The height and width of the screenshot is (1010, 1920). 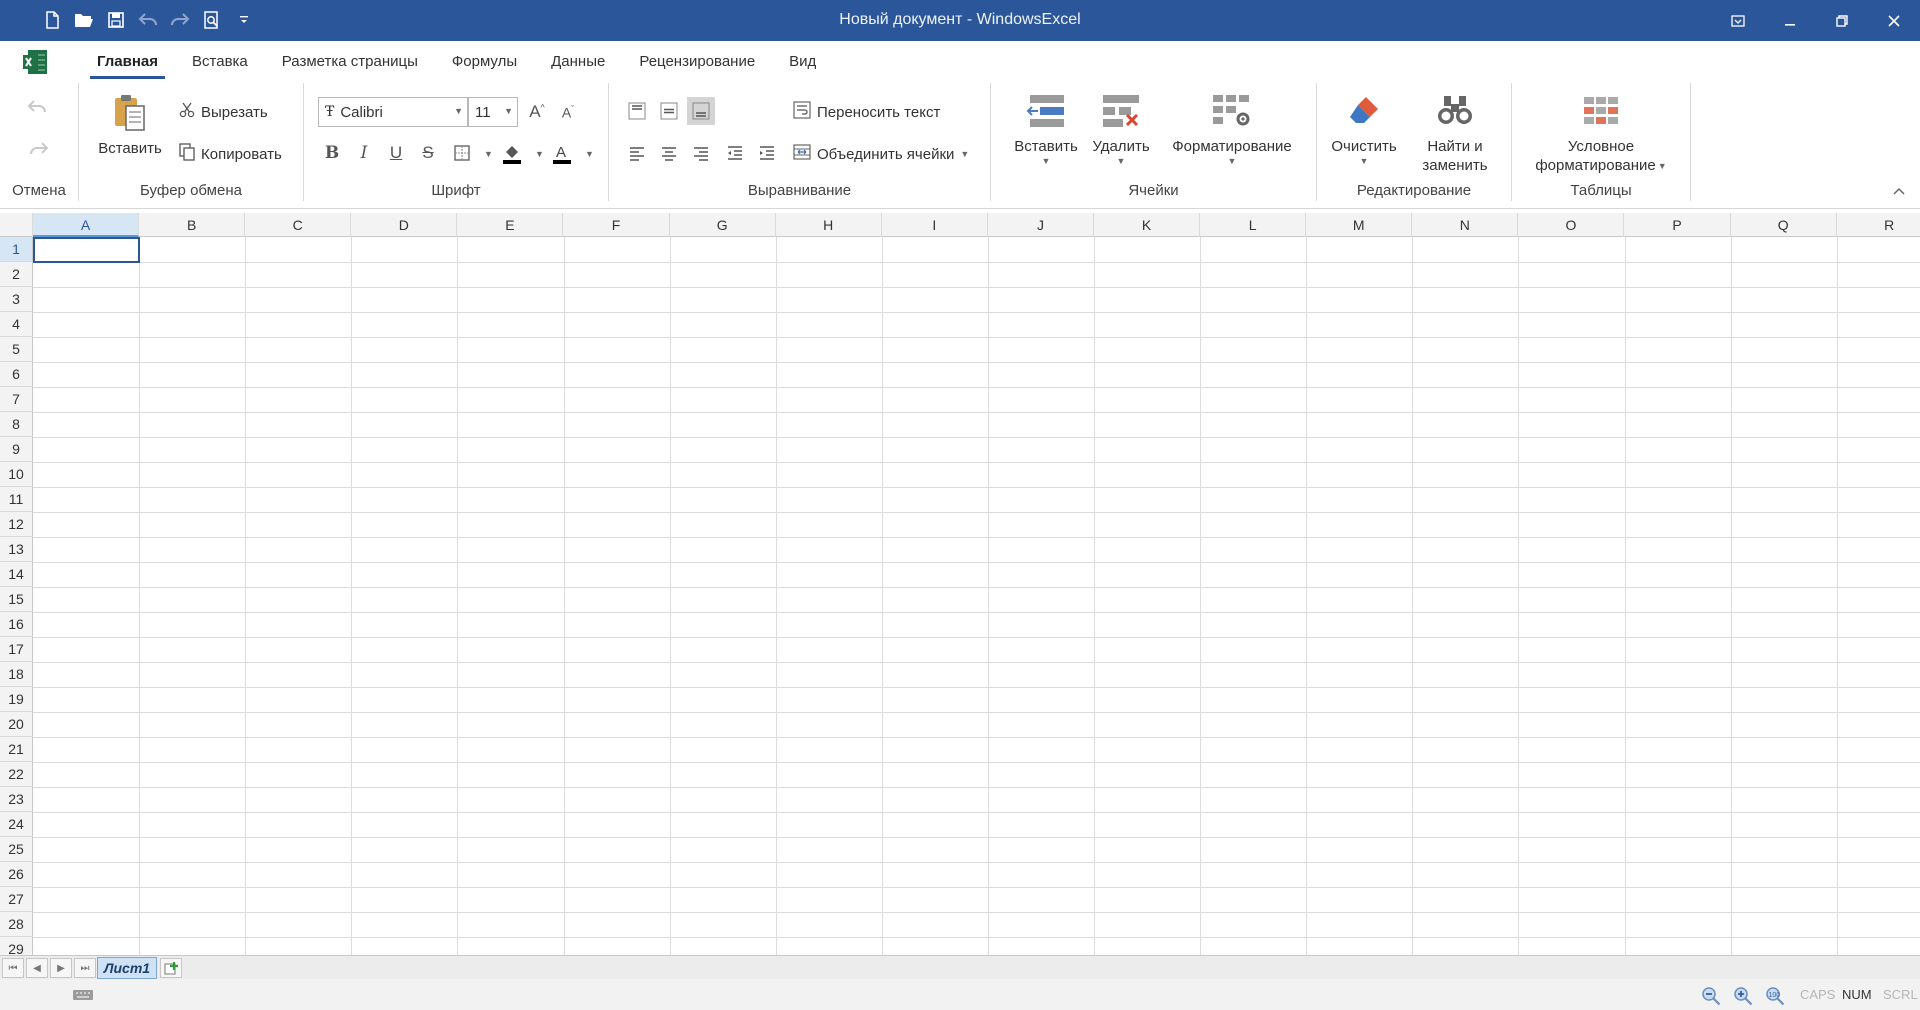 I want to click on column-header: L, so click(x=1253, y=225).